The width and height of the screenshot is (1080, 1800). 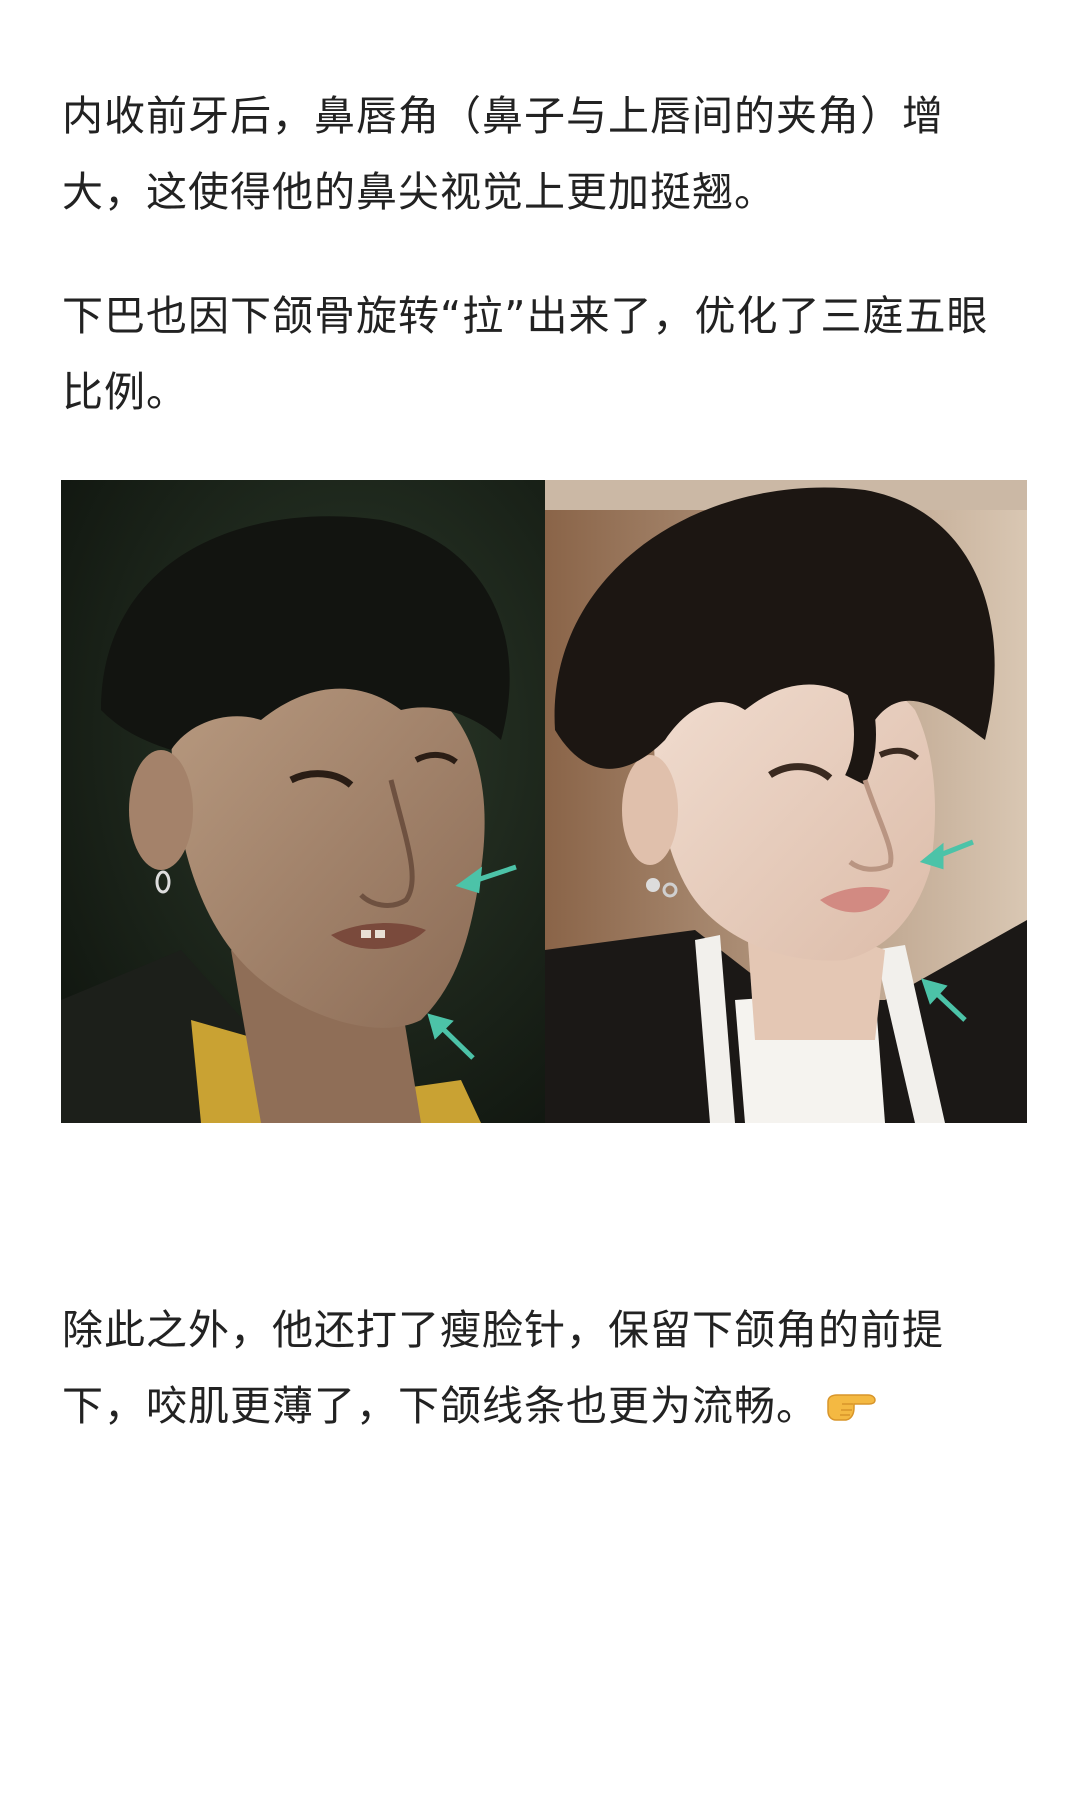 What do you see at coordinates (503, 154) in the screenshot?
I see `paragraph-nasolabial-angle: 内收前牙后，鼻唇角（鼻子与上唇间的夹角）增大，这使得他的鼻尖视觉上更加挺翘。` at bounding box center [503, 154].